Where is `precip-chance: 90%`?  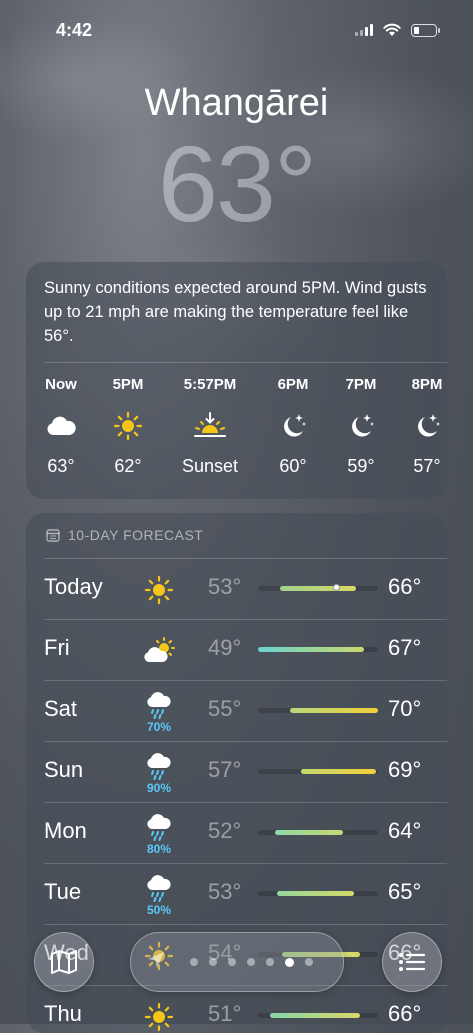 precip-chance: 90% is located at coordinates (159, 787).